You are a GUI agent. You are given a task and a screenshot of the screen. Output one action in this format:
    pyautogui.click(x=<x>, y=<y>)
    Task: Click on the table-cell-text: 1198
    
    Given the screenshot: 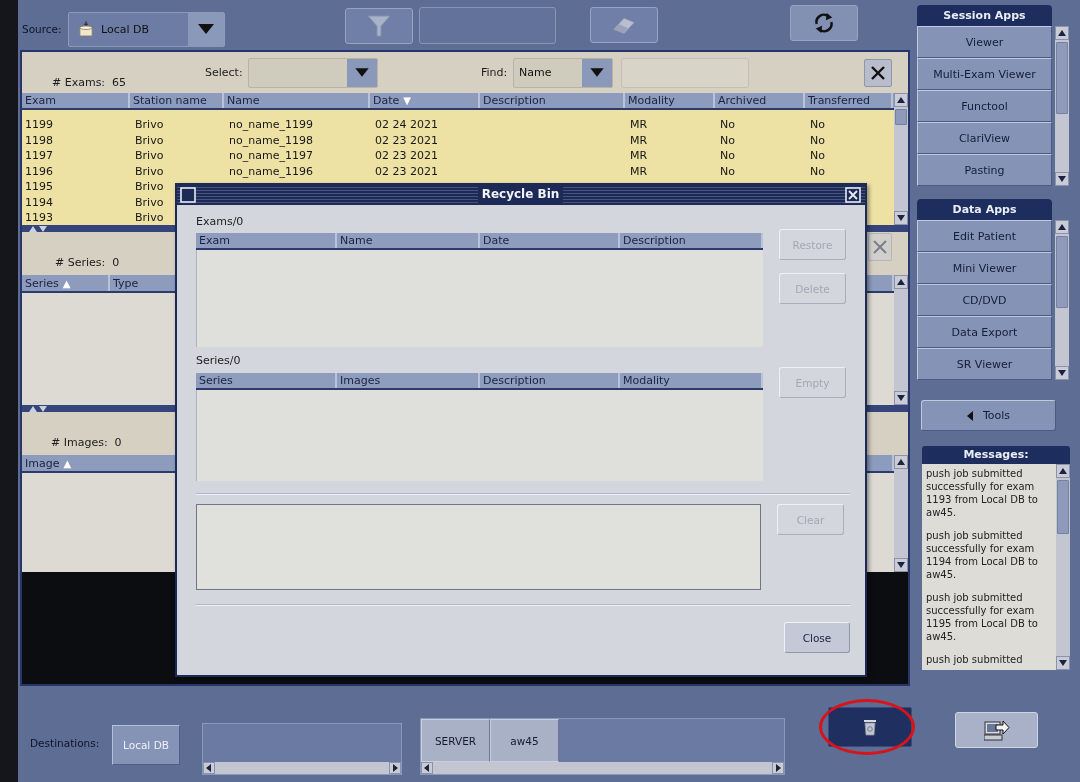 What is the action you would take?
    pyautogui.click(x=38, y=140)
    